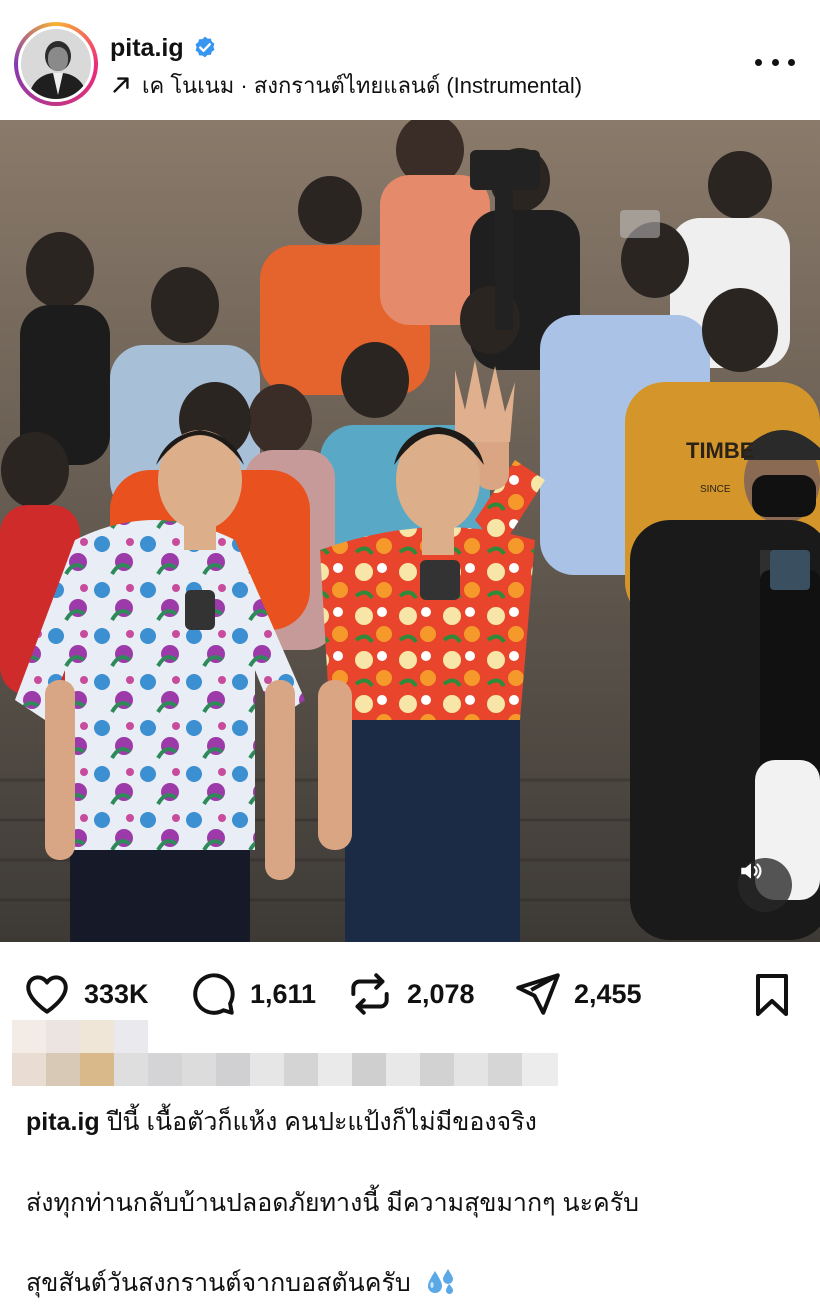 The width and height of the screenshot is (820, 1310). Describe the element at coordinates (416, 1283) in the screenshot. I see `caption-line-3: สุขสันต์วันสงกรานต์จากบอสตันครับ` at that location.